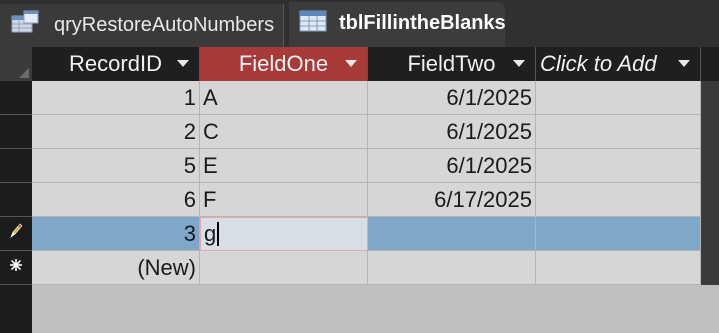 The image size is (719, 333). Describe the element at coordinates (284, 132) in the screenshot. I see `cell-fieldone: C` at that location.